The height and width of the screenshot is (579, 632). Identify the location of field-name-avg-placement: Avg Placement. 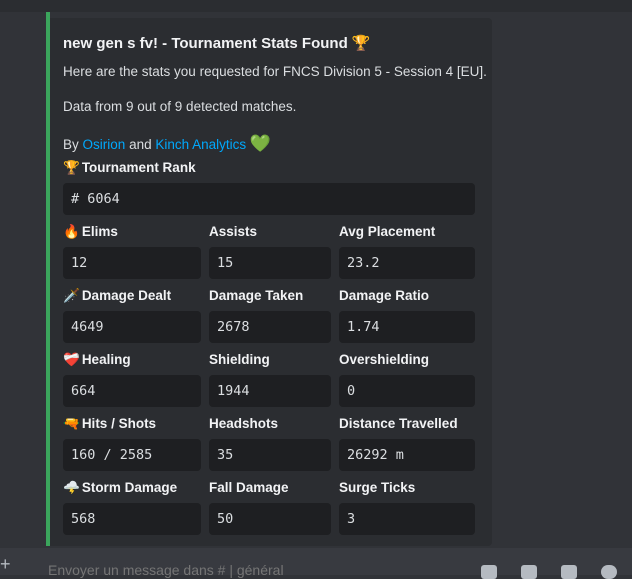
(387, 231).